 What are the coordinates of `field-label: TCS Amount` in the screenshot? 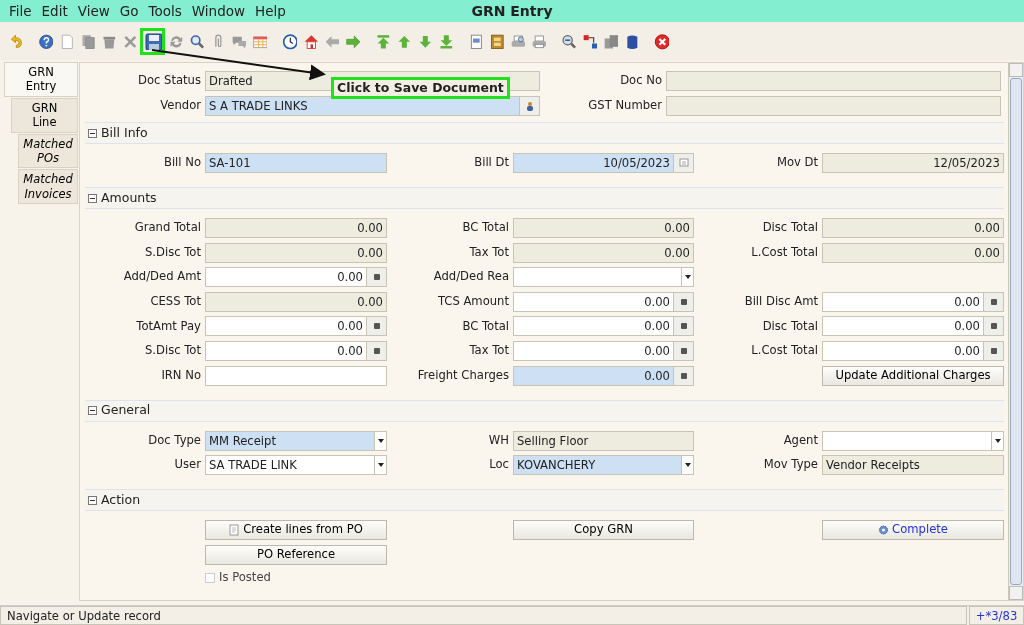 It's located at (472, 302).